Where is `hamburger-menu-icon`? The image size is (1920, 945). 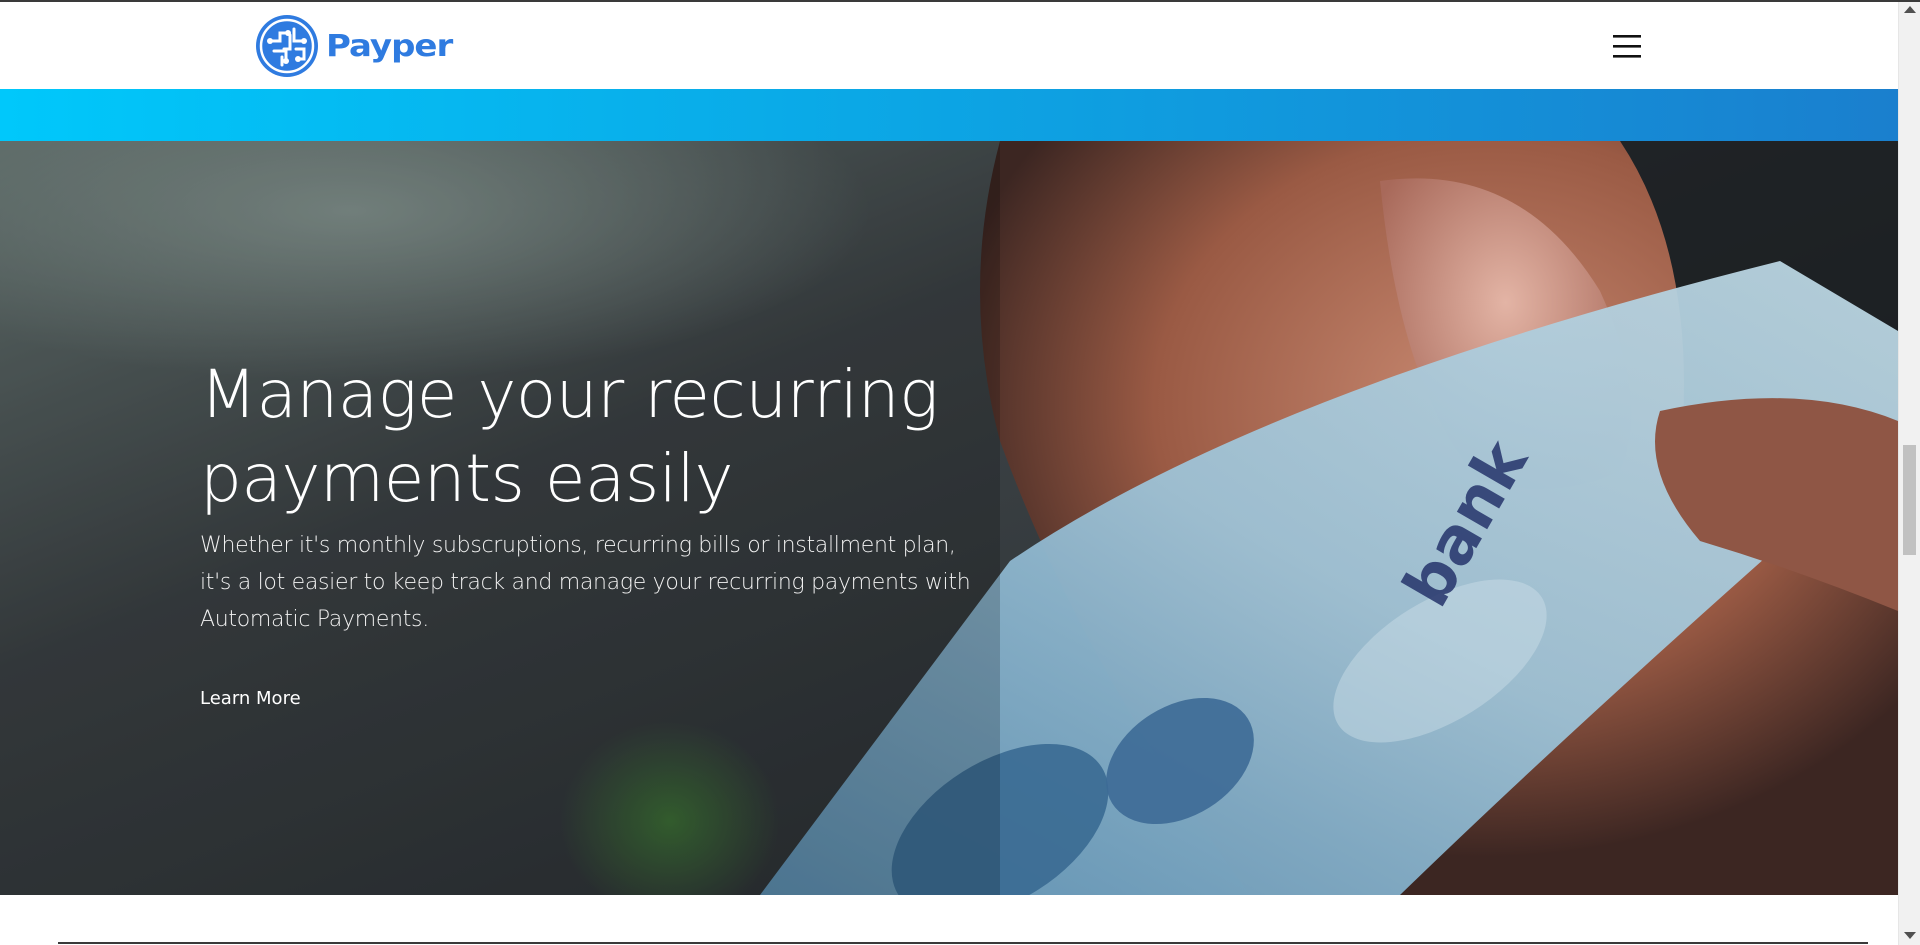
hamburger-menu-icon is located at coordinates (1627, 46).